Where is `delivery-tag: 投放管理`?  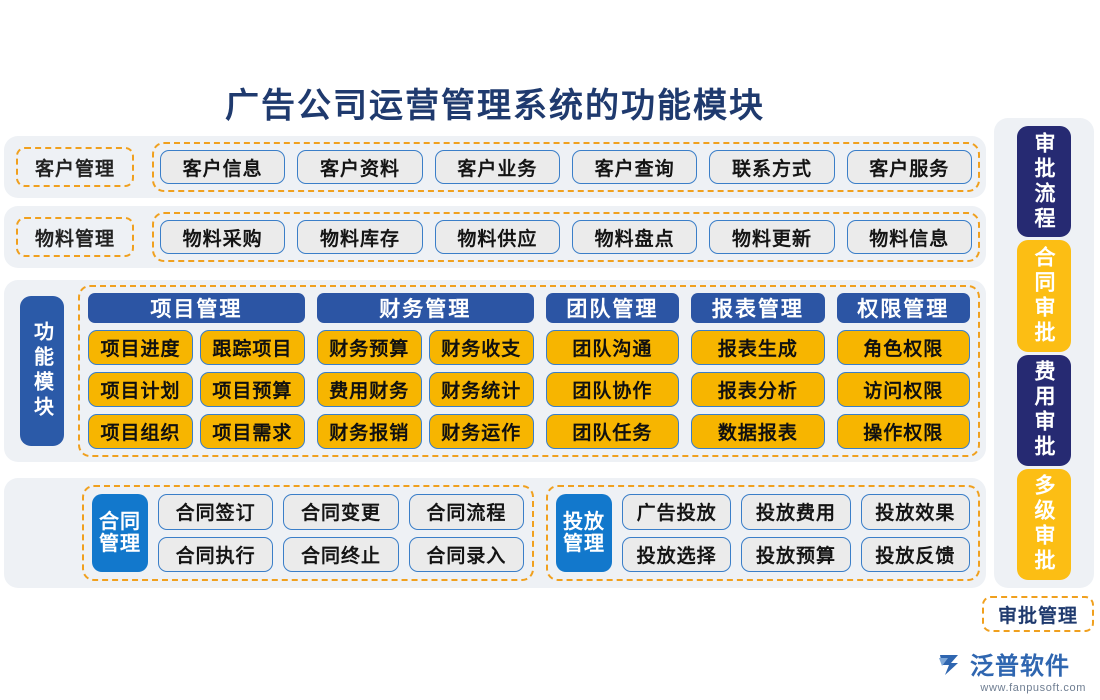 delivery-tag: 投放管理 is located at coordinates (584, 533).